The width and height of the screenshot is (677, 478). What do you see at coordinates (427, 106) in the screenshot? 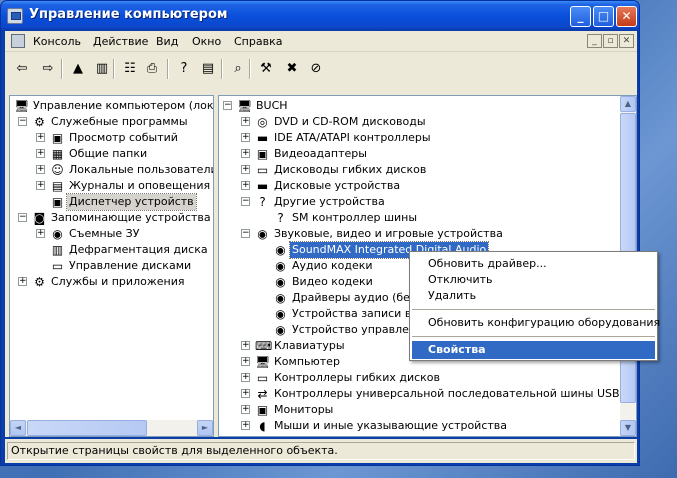
I see `tree-item: − 🖥 BUCH` at bounding box center [427, 106].